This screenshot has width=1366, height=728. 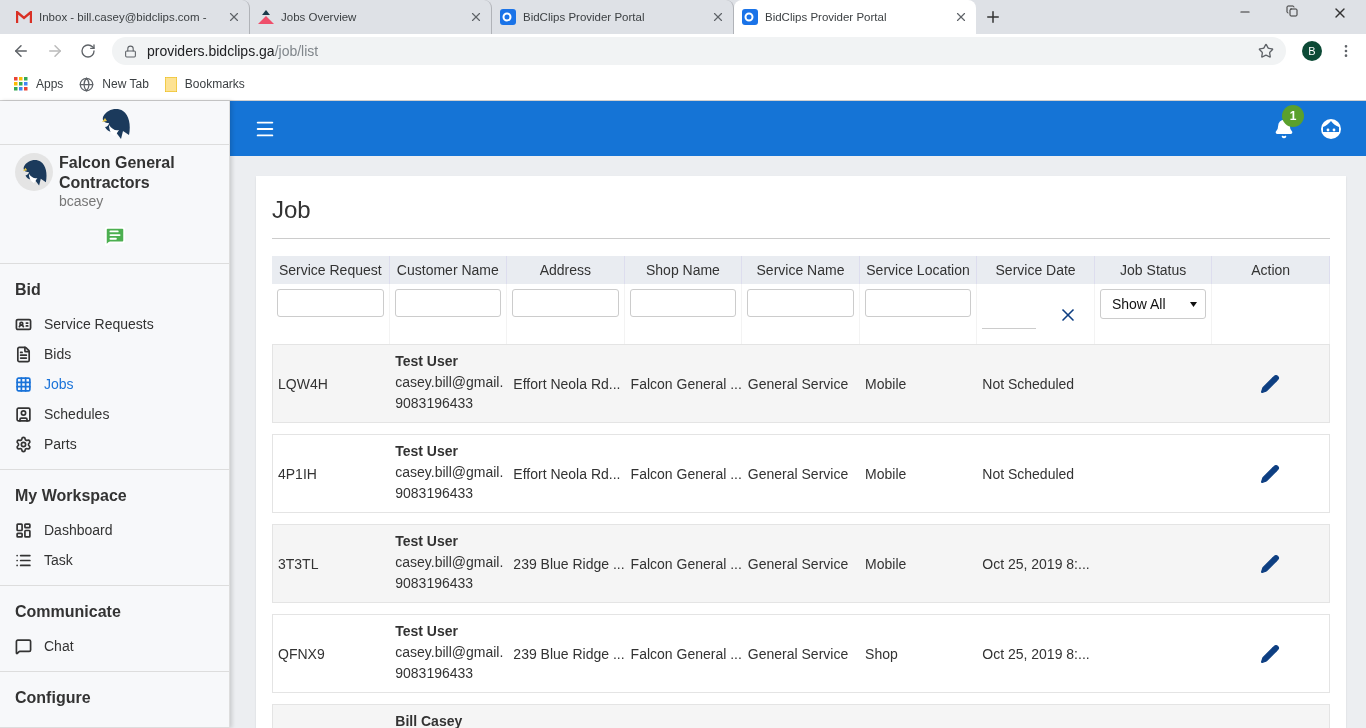 I want to click on address-field: providers.bidclips.ga/job/list, so click(x=699, y=51).